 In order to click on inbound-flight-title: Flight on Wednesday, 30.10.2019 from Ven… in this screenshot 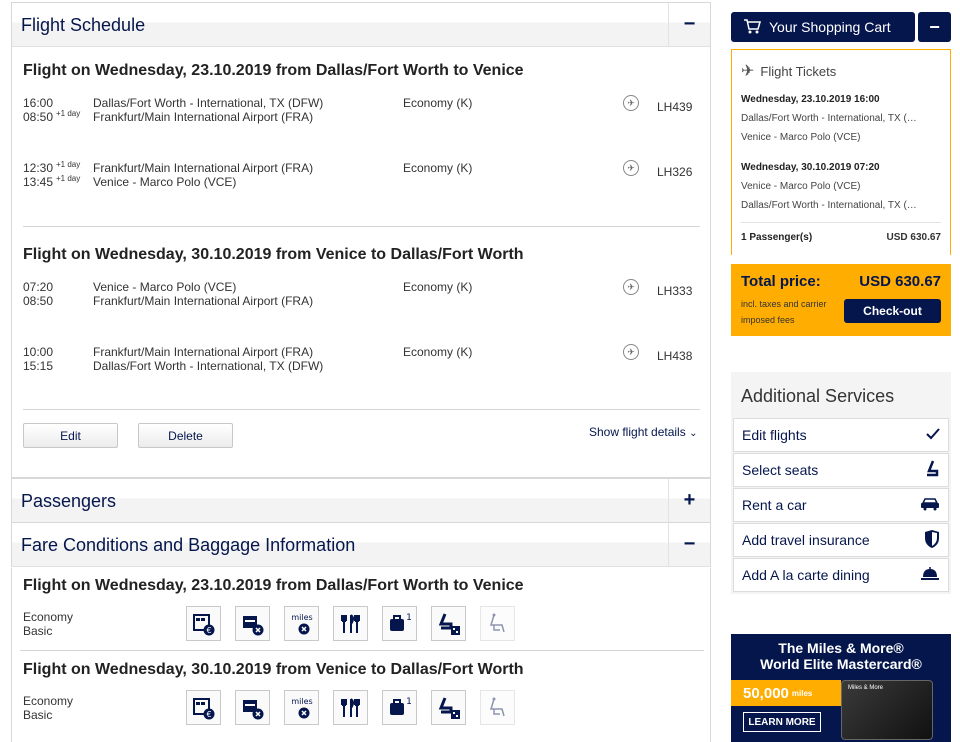, I will do `click(273, 254)`.